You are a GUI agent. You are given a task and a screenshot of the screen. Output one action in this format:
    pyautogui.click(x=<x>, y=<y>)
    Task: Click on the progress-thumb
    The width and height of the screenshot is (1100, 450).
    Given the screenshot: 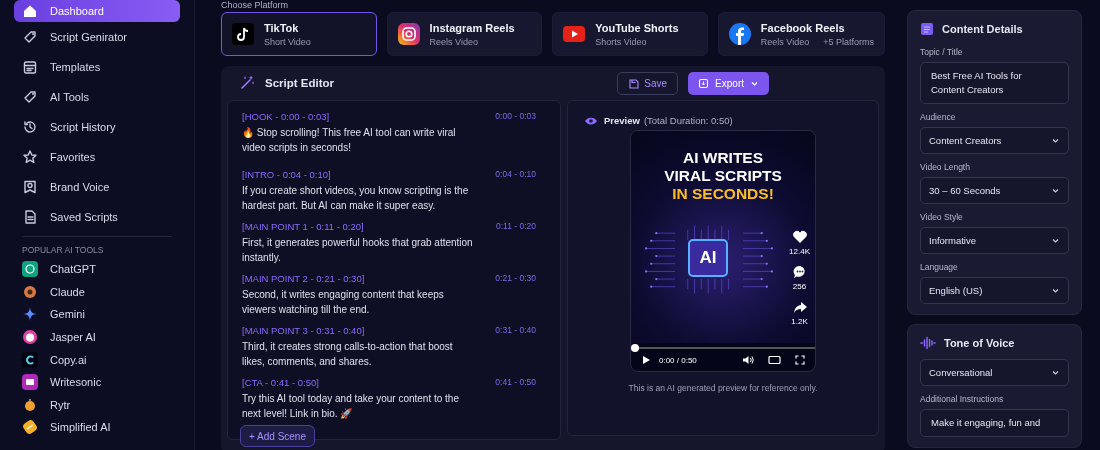 What is the action you would take?
    pyautogui.click(x=635, y=348)
    